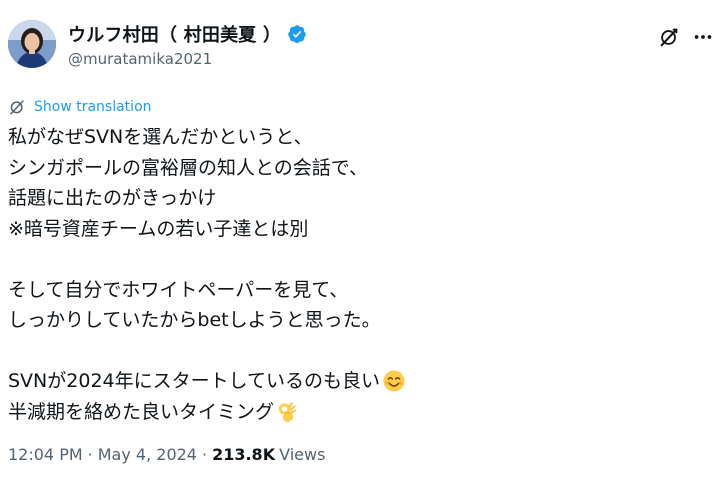  I want to click on avatar-photo-icon, so click(32, 44).